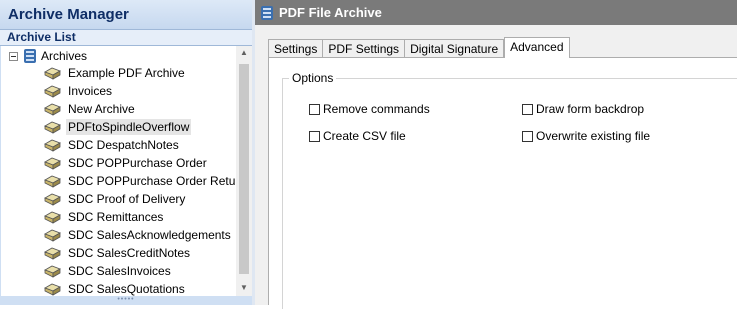 The width and height of the screenshot is (737, 309). Describe the element at coordinates (454, 48) in the screenshot. I see `tab-digital-signature: Digital Signature` at that location.